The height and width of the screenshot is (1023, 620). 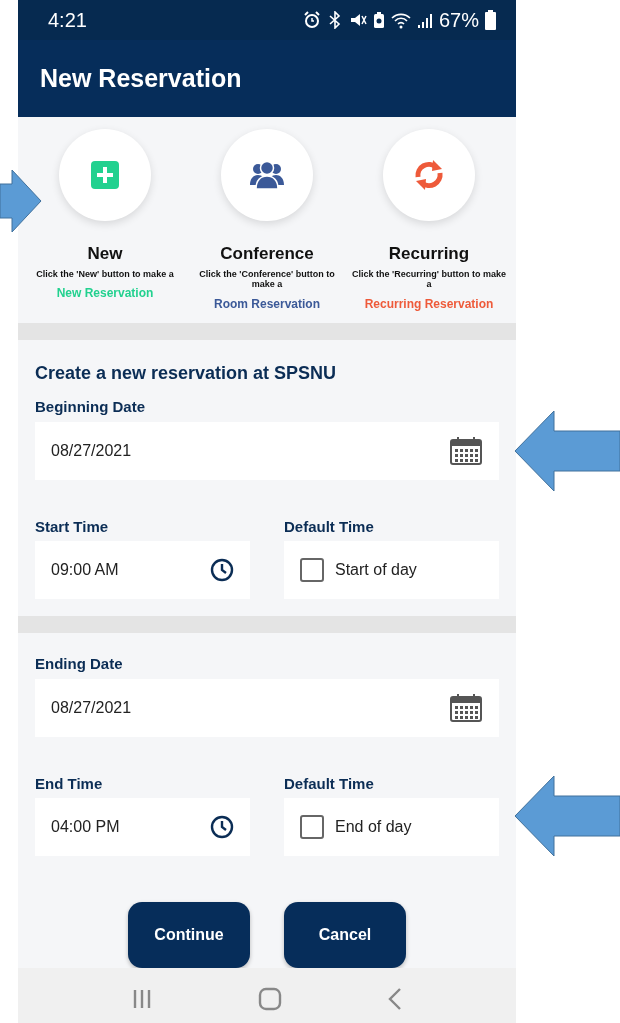 What do you see at coordinates (373, 827) in the screenshot?
I see `checkbox-label: End of day` at bounding box center [373, 827].